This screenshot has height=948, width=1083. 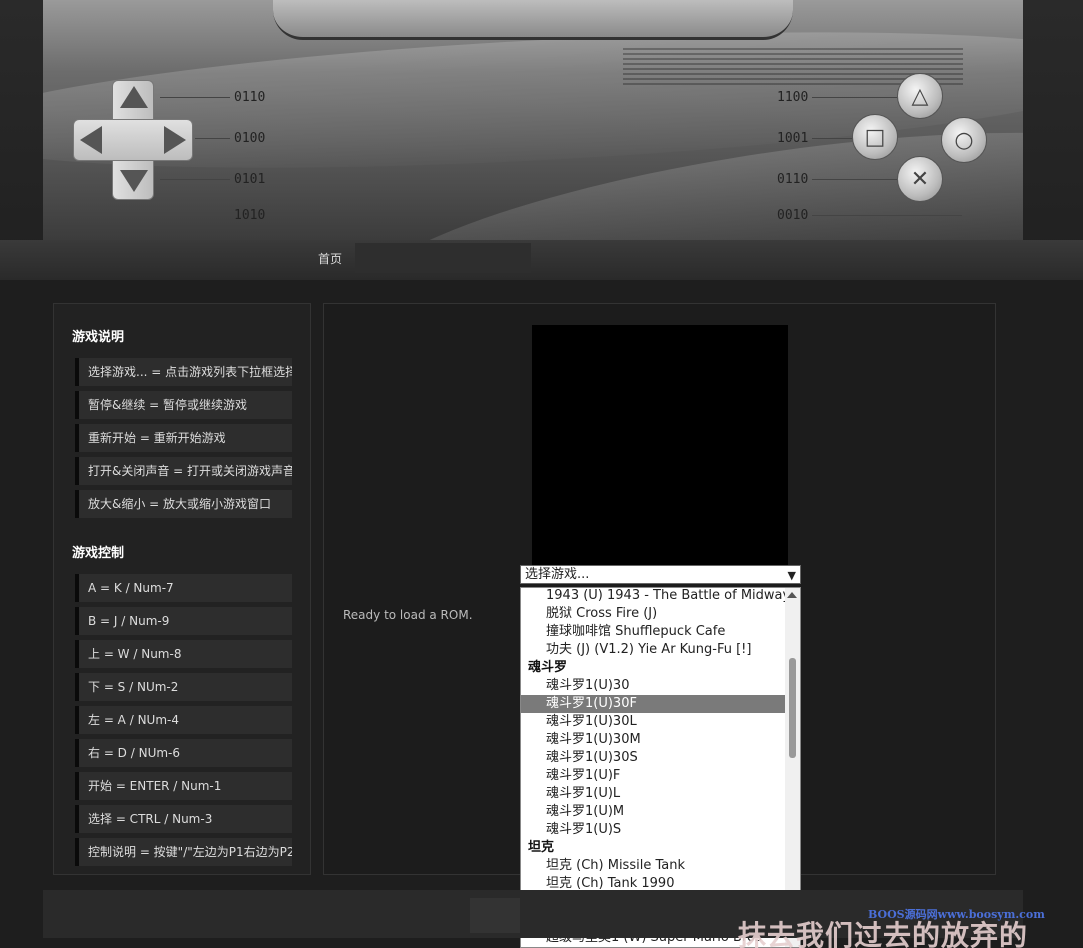 I want to click on game-option: 魂斗罗1(U)F, so click(x=654, y=776).